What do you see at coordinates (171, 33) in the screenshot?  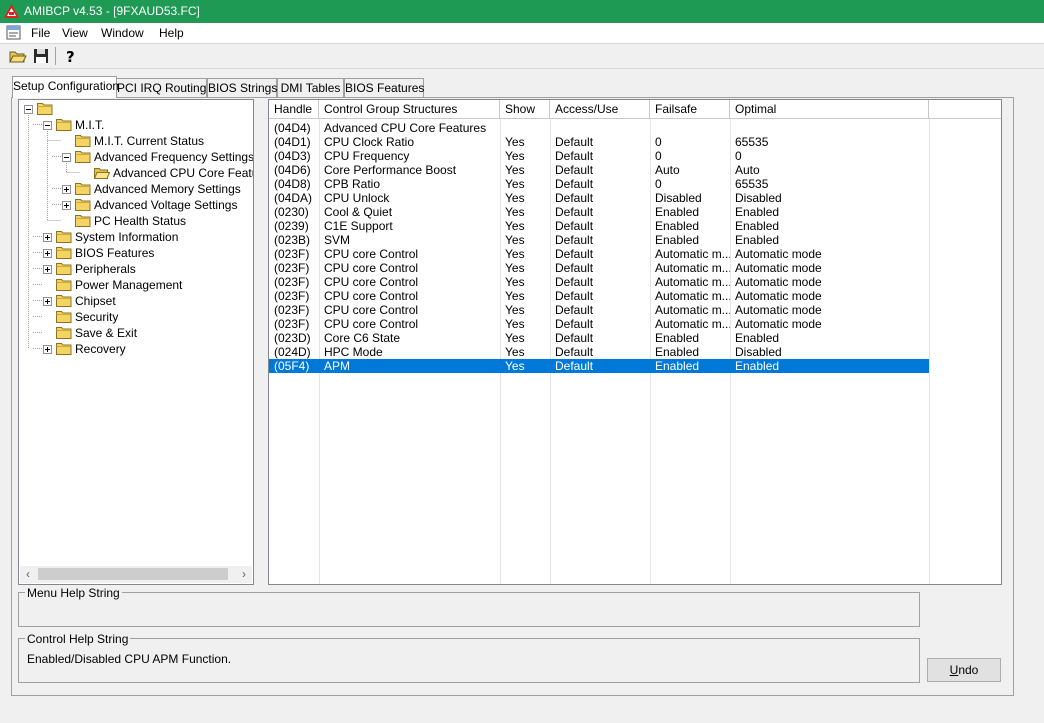 I see `menu-help: Help` at bounding box center [171, 33].